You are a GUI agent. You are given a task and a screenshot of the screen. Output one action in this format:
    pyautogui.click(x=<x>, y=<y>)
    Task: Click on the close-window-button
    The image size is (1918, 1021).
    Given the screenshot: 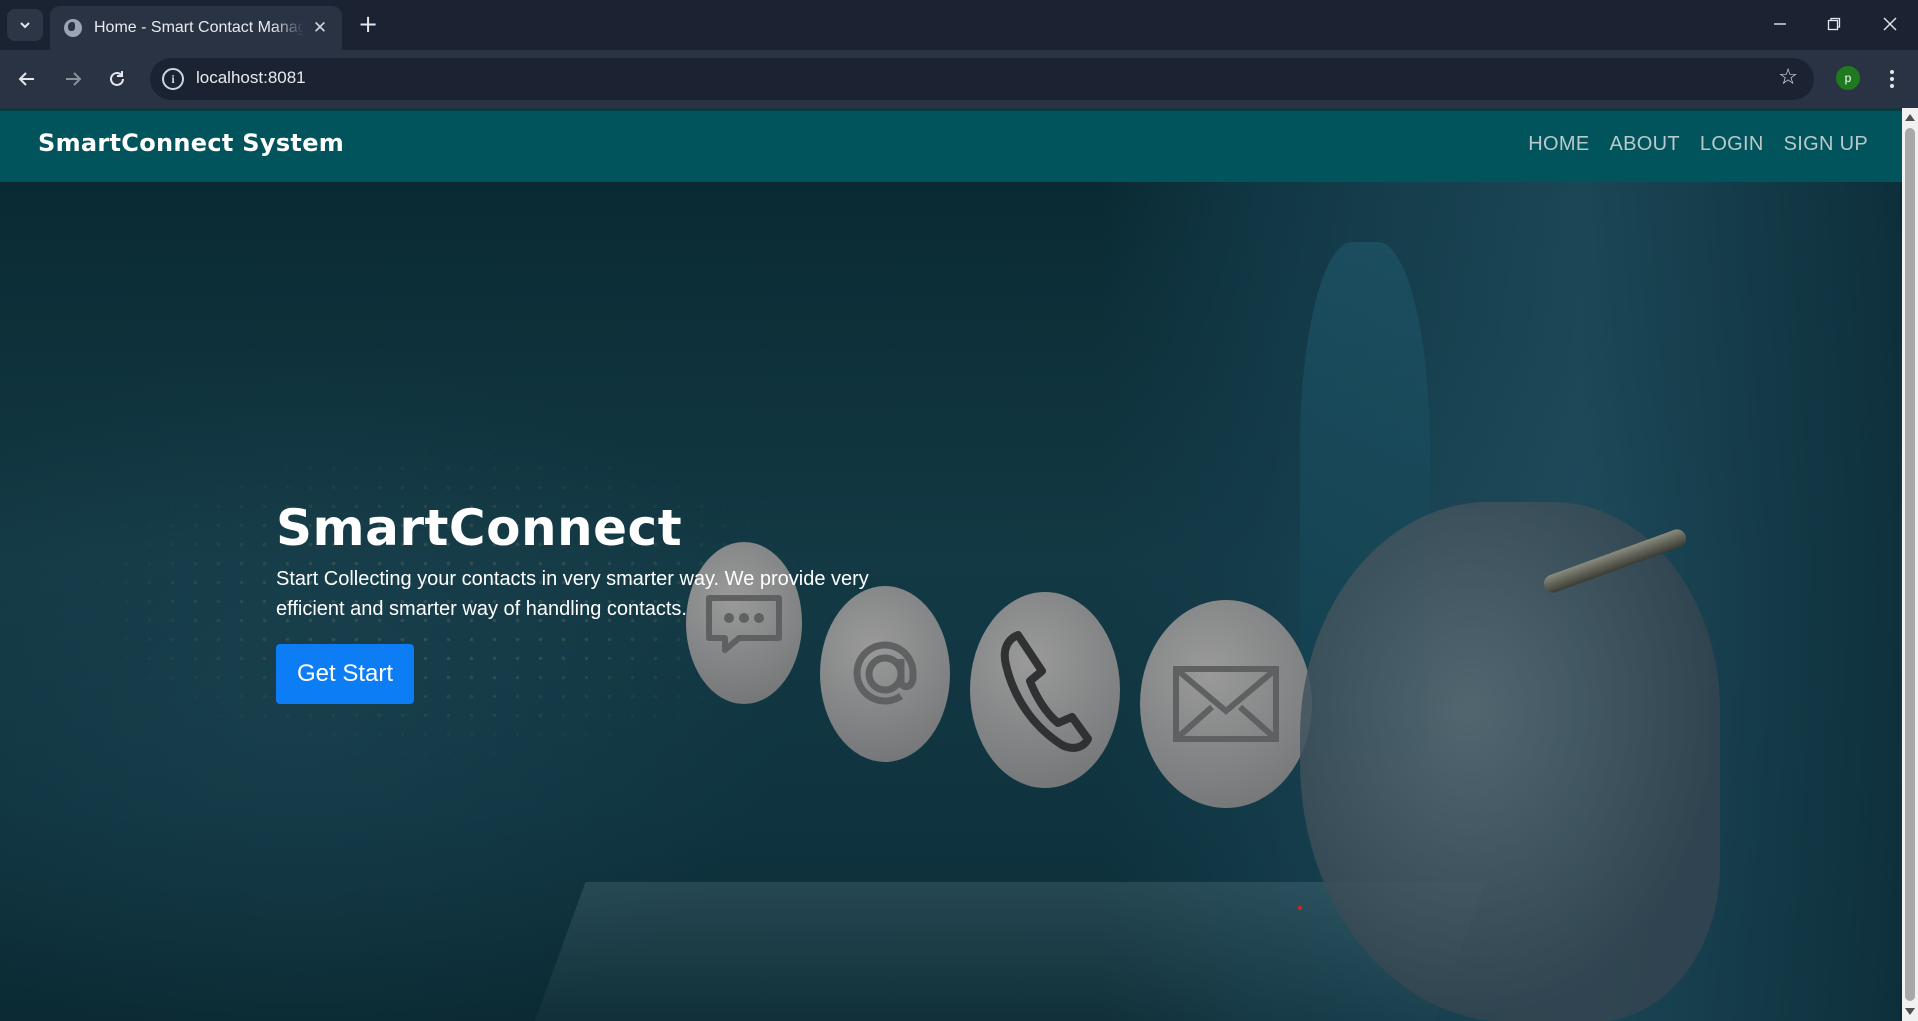 What is the action you would take?
    pyautogui.click(x=1890, y=24)
    